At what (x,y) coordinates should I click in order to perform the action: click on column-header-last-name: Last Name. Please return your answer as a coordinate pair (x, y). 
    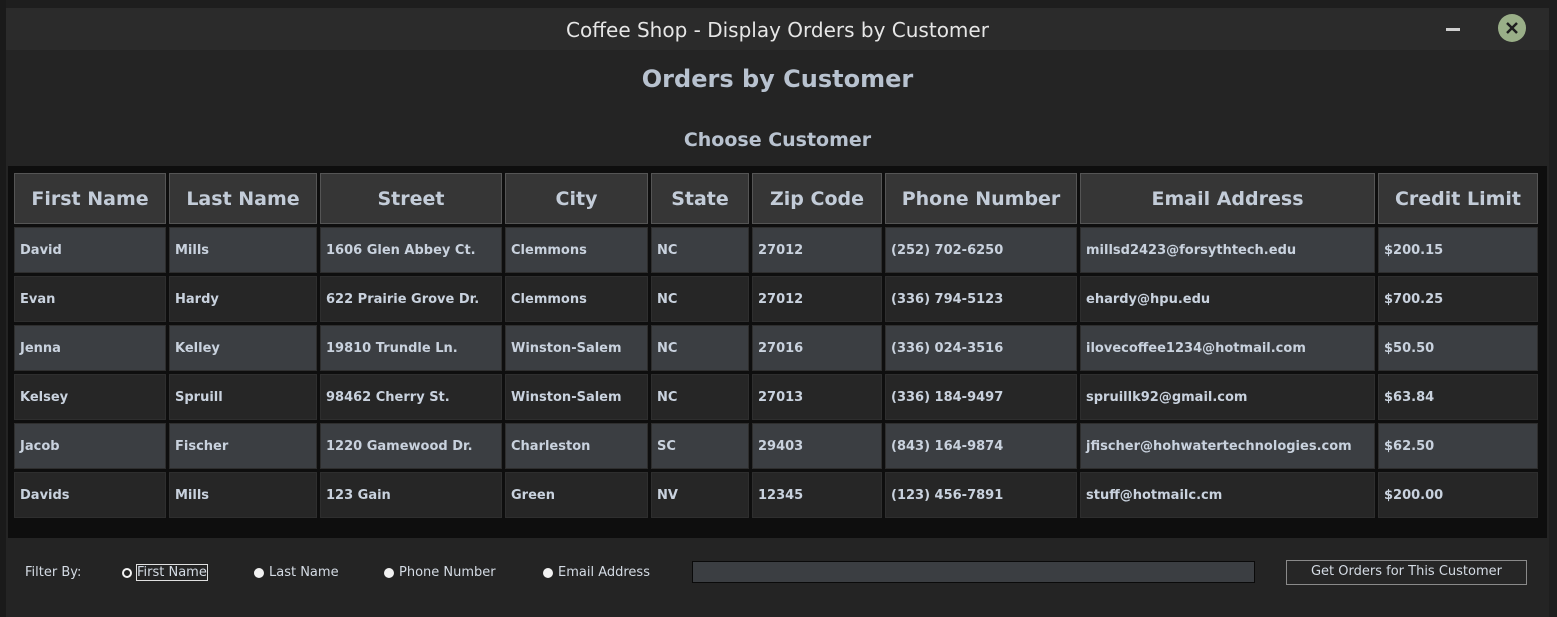
    Looking at the image, I should click on (243, 198).